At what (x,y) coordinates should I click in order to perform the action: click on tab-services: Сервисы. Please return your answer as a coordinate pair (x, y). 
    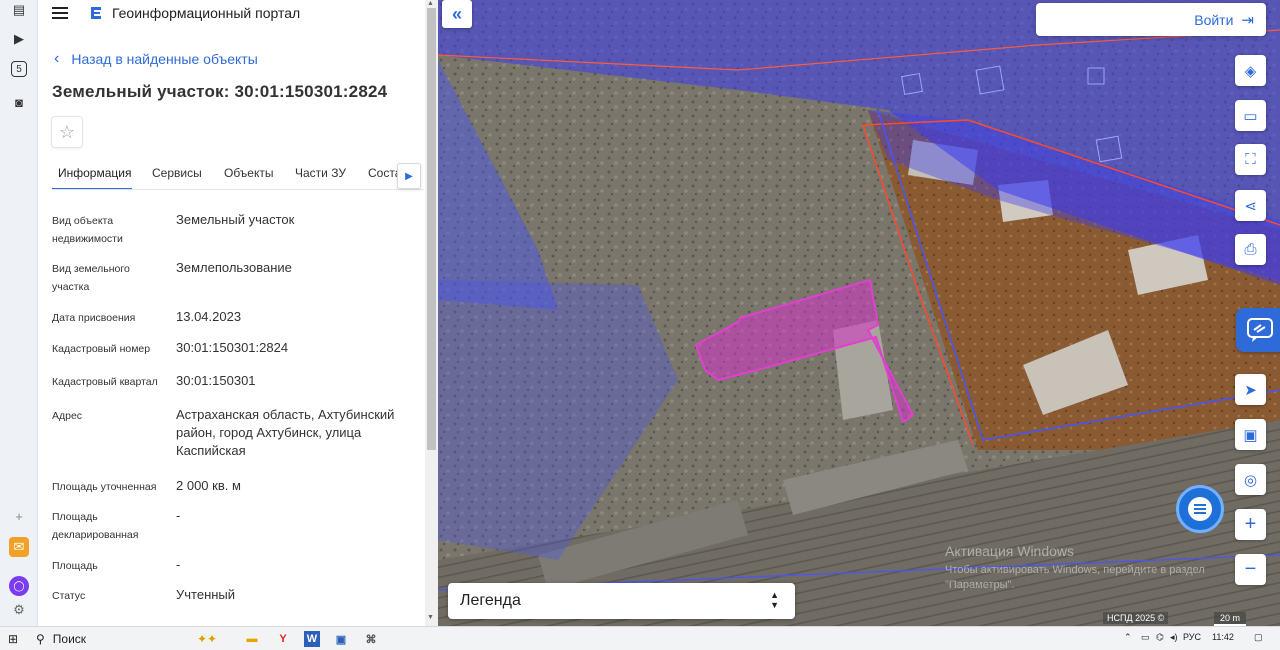
    Looking at the image, I should click on (177, 173).